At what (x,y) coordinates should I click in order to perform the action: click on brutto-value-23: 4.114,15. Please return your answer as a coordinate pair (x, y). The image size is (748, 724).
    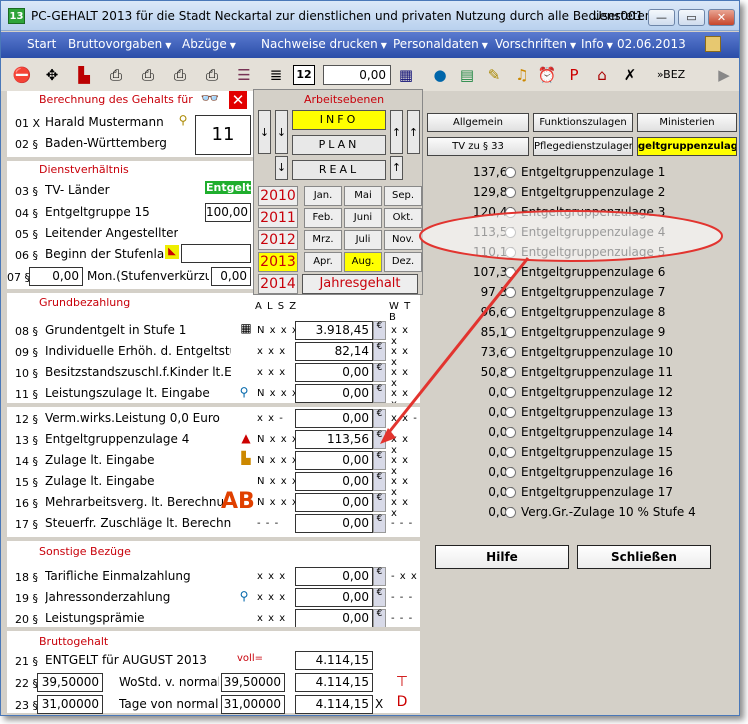
    Looking at the image, I should click on (334, 704).